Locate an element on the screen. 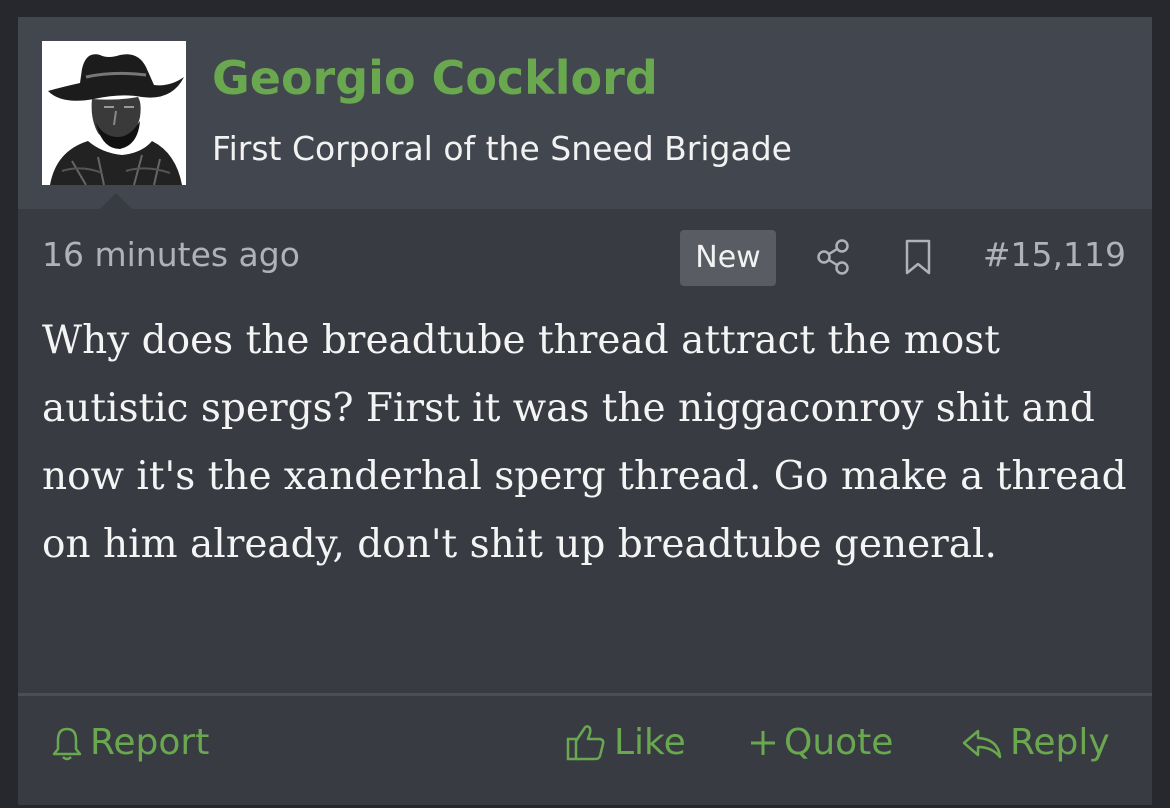 This screenshot has width=1170, height=808. post-footer: Report Like Quote Reply is located at coordinates (585, 750).